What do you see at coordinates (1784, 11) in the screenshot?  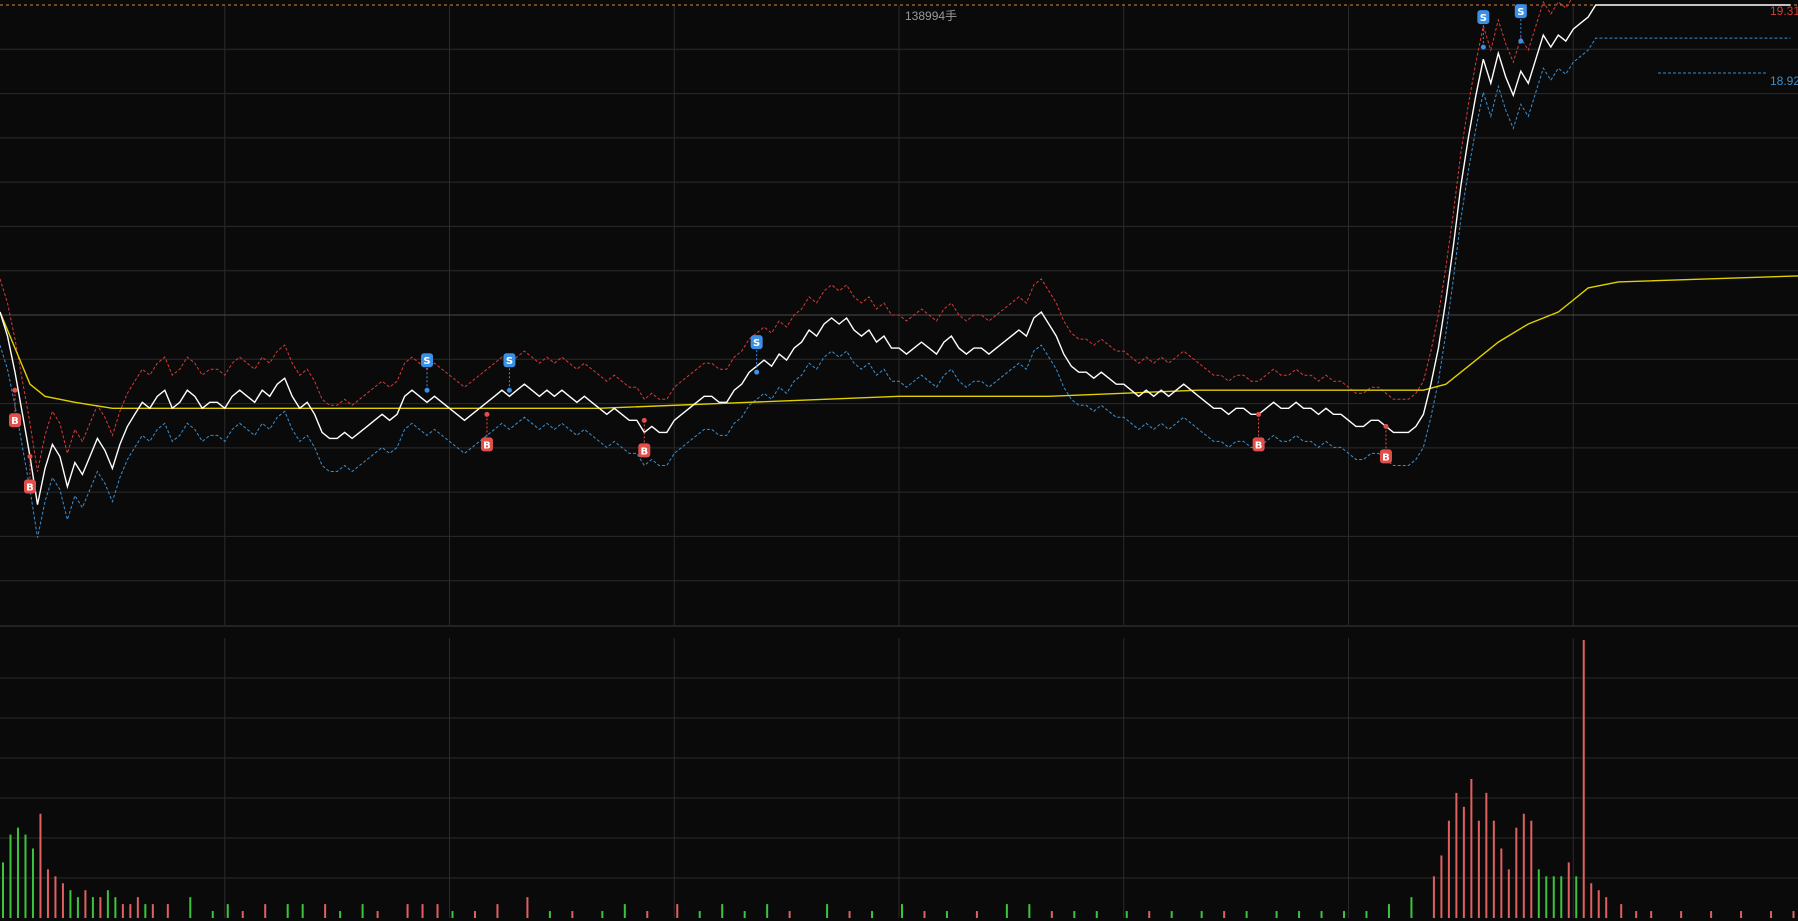 I see `right-price-label-top: 19.31` at bounding box center [1784, 11].